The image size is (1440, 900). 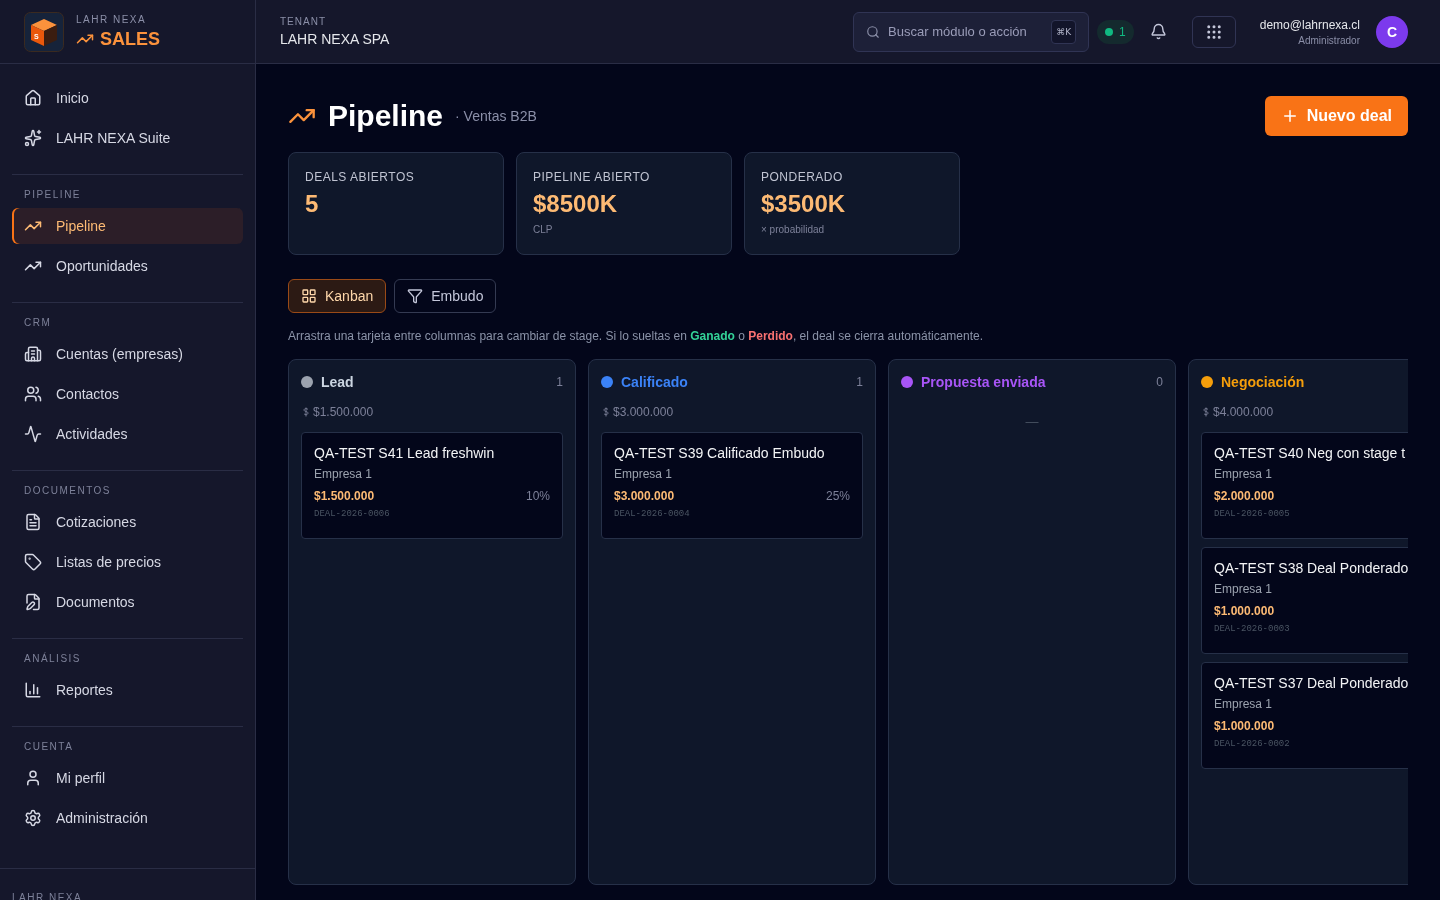 I want to click on column-total: $3.000.000, so click(x=643, y=412).